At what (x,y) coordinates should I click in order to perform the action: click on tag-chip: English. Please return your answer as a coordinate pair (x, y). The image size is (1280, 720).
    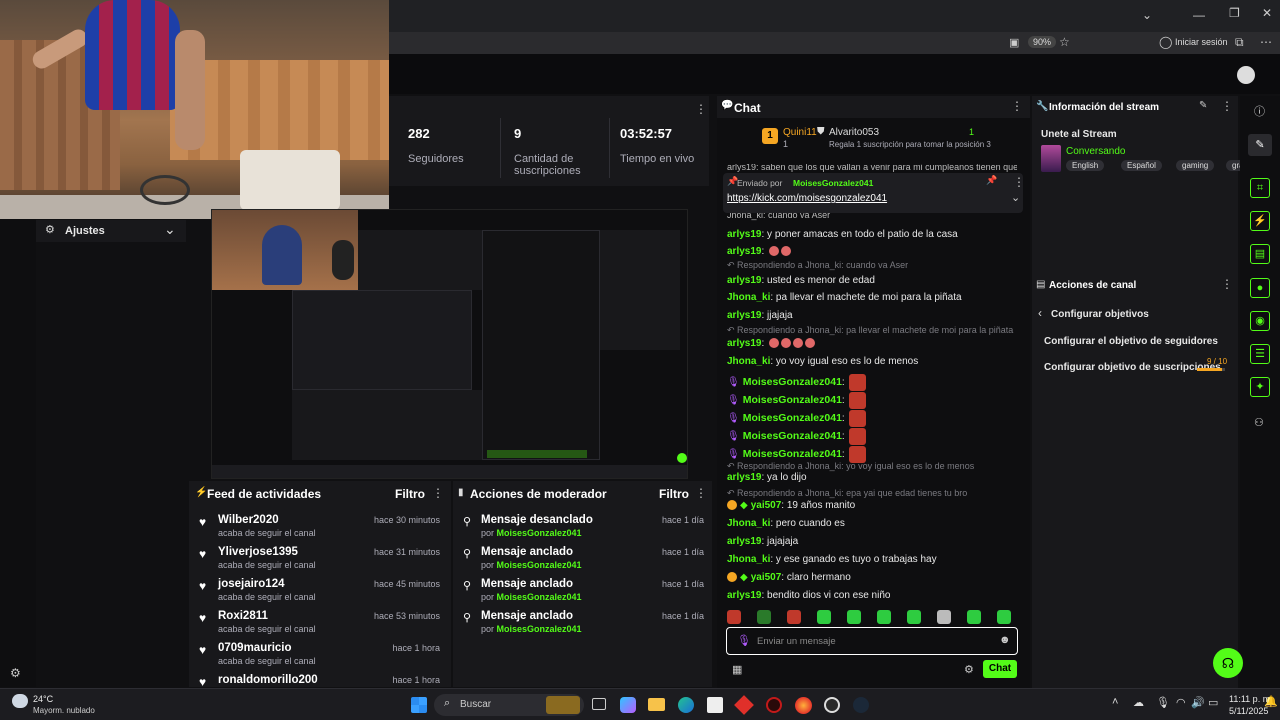
    Looking at the image, I should click on (1085, 165).